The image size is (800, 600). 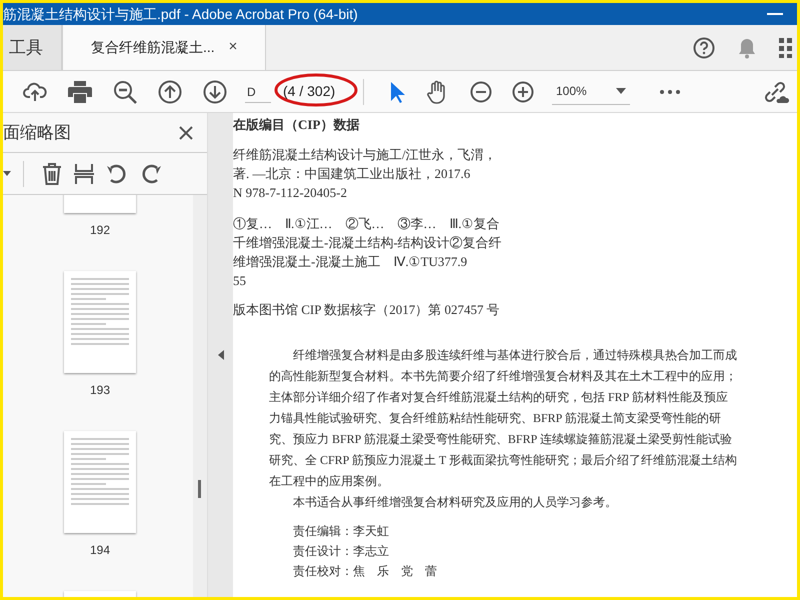 I want to click on classification-line: ①复… Ⅱ.①江… ②飞… ③李… Ⅲ.①复合, so click(x=366, y=223).